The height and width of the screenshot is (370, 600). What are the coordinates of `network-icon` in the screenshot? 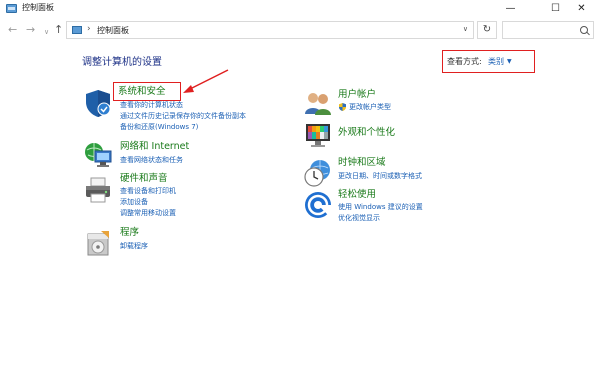 It's located at (98, 155).